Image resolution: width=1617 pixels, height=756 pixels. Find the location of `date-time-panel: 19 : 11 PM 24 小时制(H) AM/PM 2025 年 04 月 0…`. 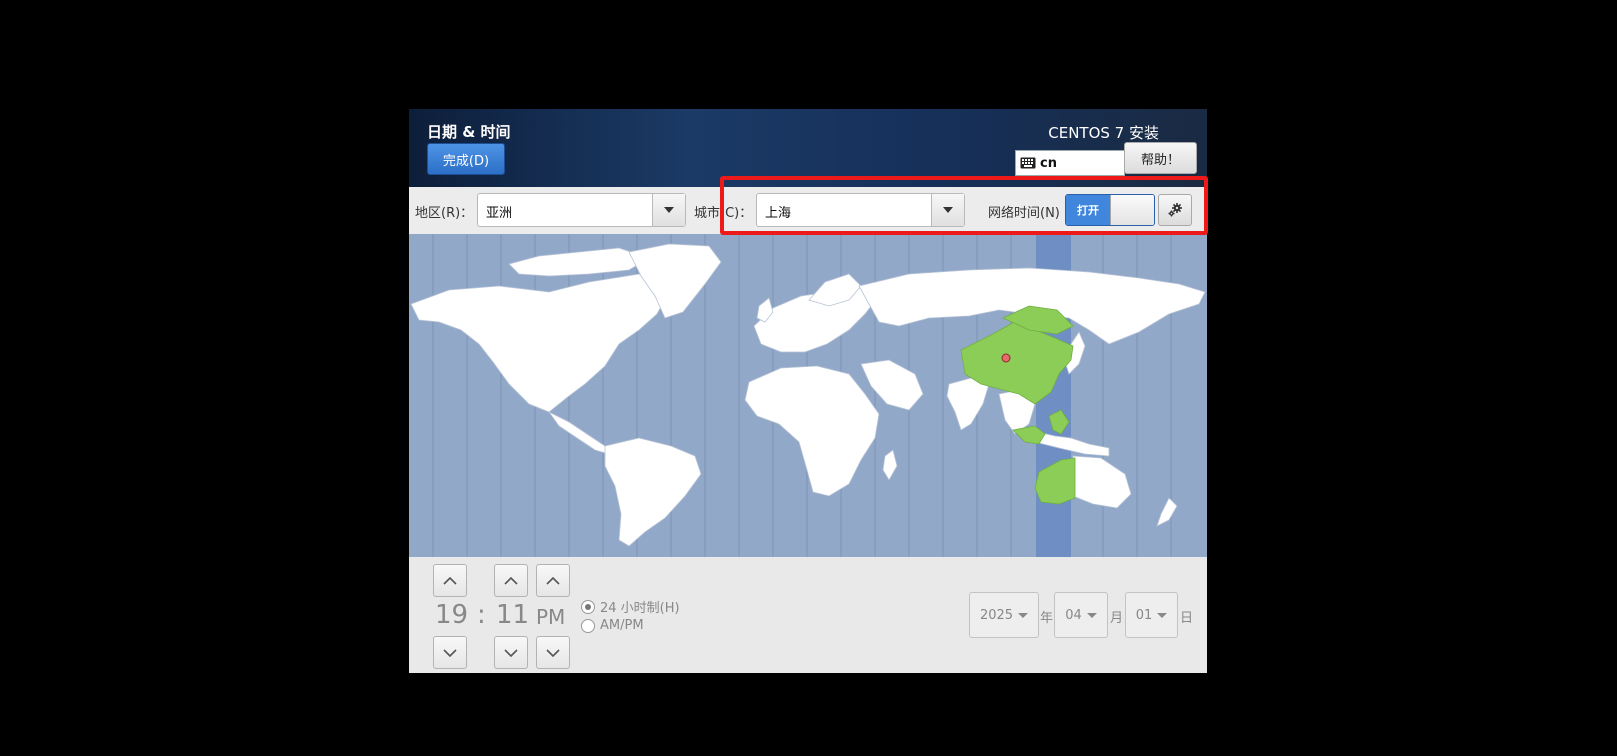

date-time-panel: 19 : 11 PM 24 小时制(H) AM/PM 2025 年 04 月 0… is located at coordinates (808, 615).